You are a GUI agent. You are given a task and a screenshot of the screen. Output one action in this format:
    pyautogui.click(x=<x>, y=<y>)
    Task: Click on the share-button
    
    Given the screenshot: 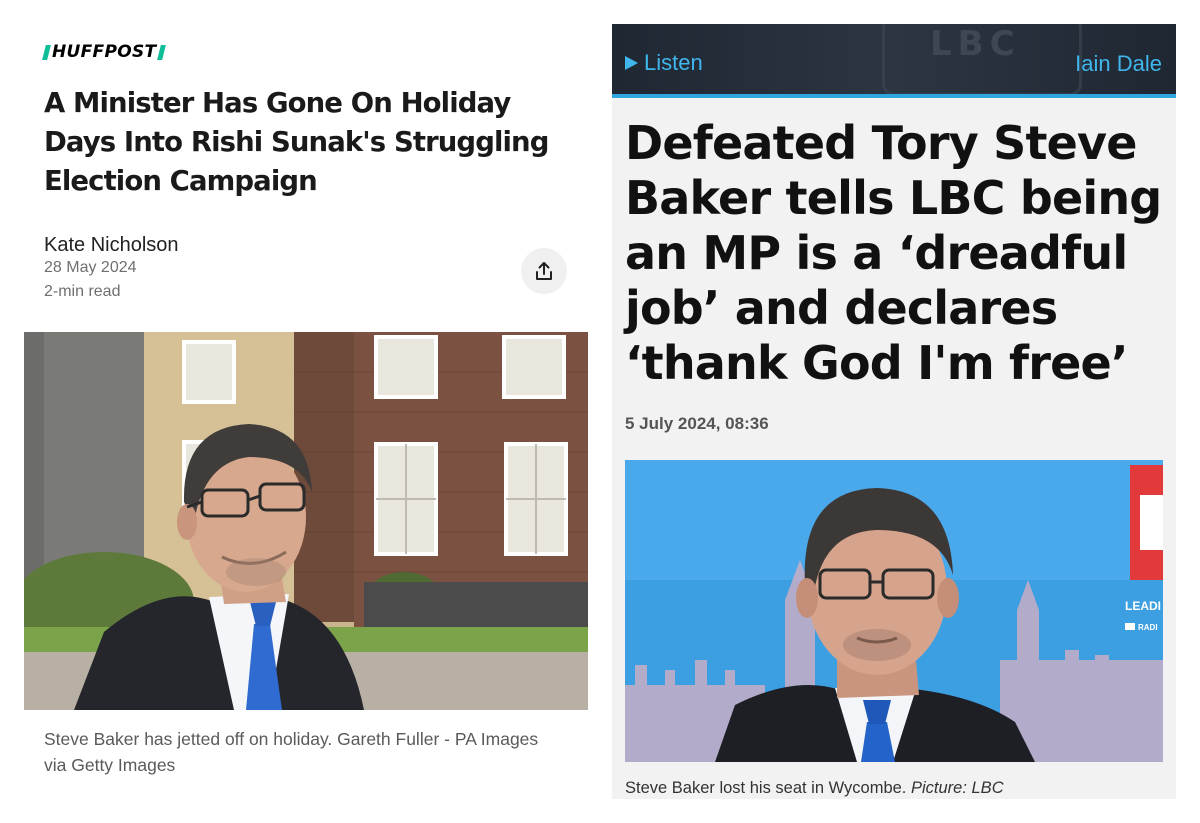 What is the action you would take?
    pyautogui.click(x=544, y=271)
    